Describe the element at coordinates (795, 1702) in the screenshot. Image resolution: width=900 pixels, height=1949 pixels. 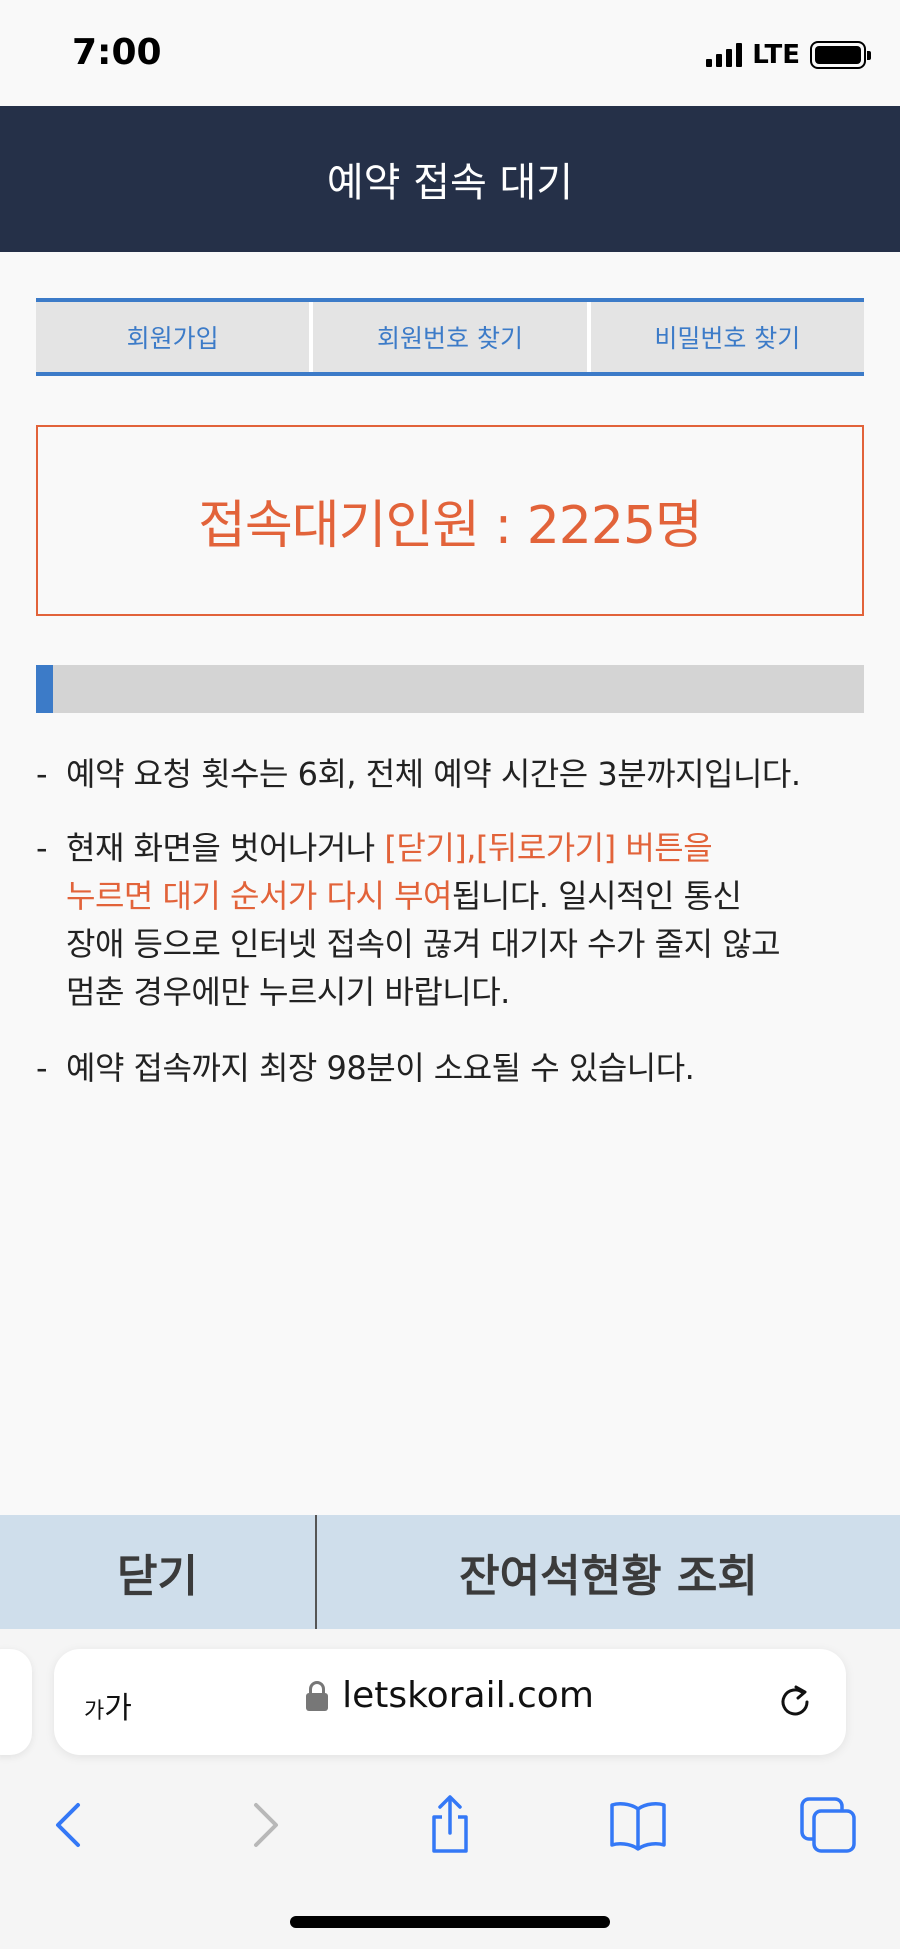
I see `reload-icon` at that location.